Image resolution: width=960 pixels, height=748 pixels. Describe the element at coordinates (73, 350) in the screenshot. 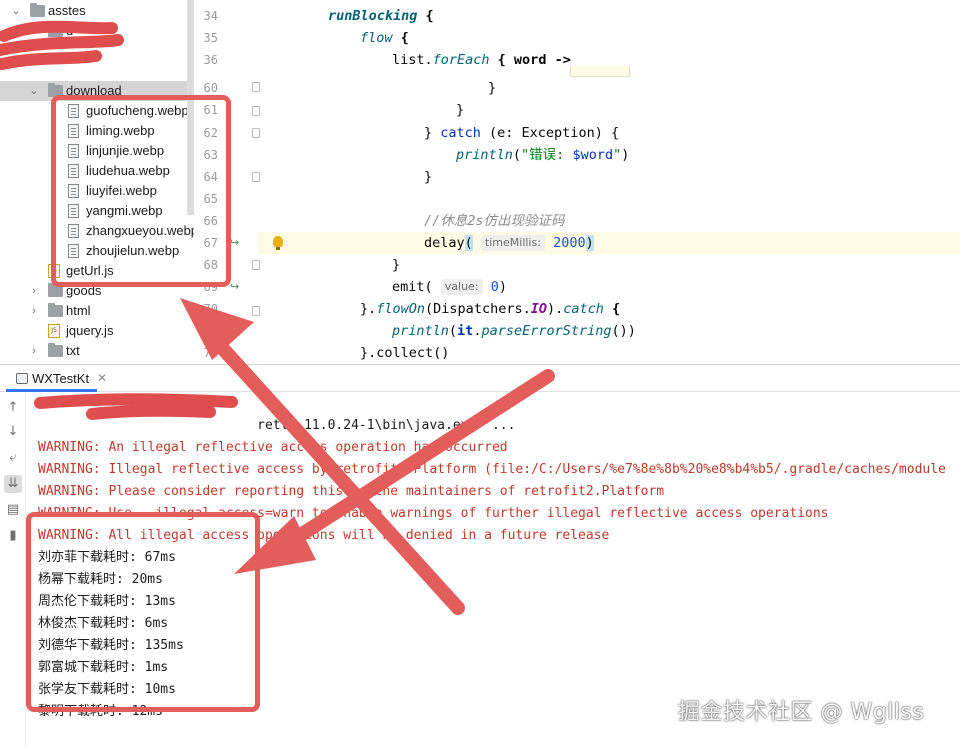

I see `tree-item-label: txt` at that location.